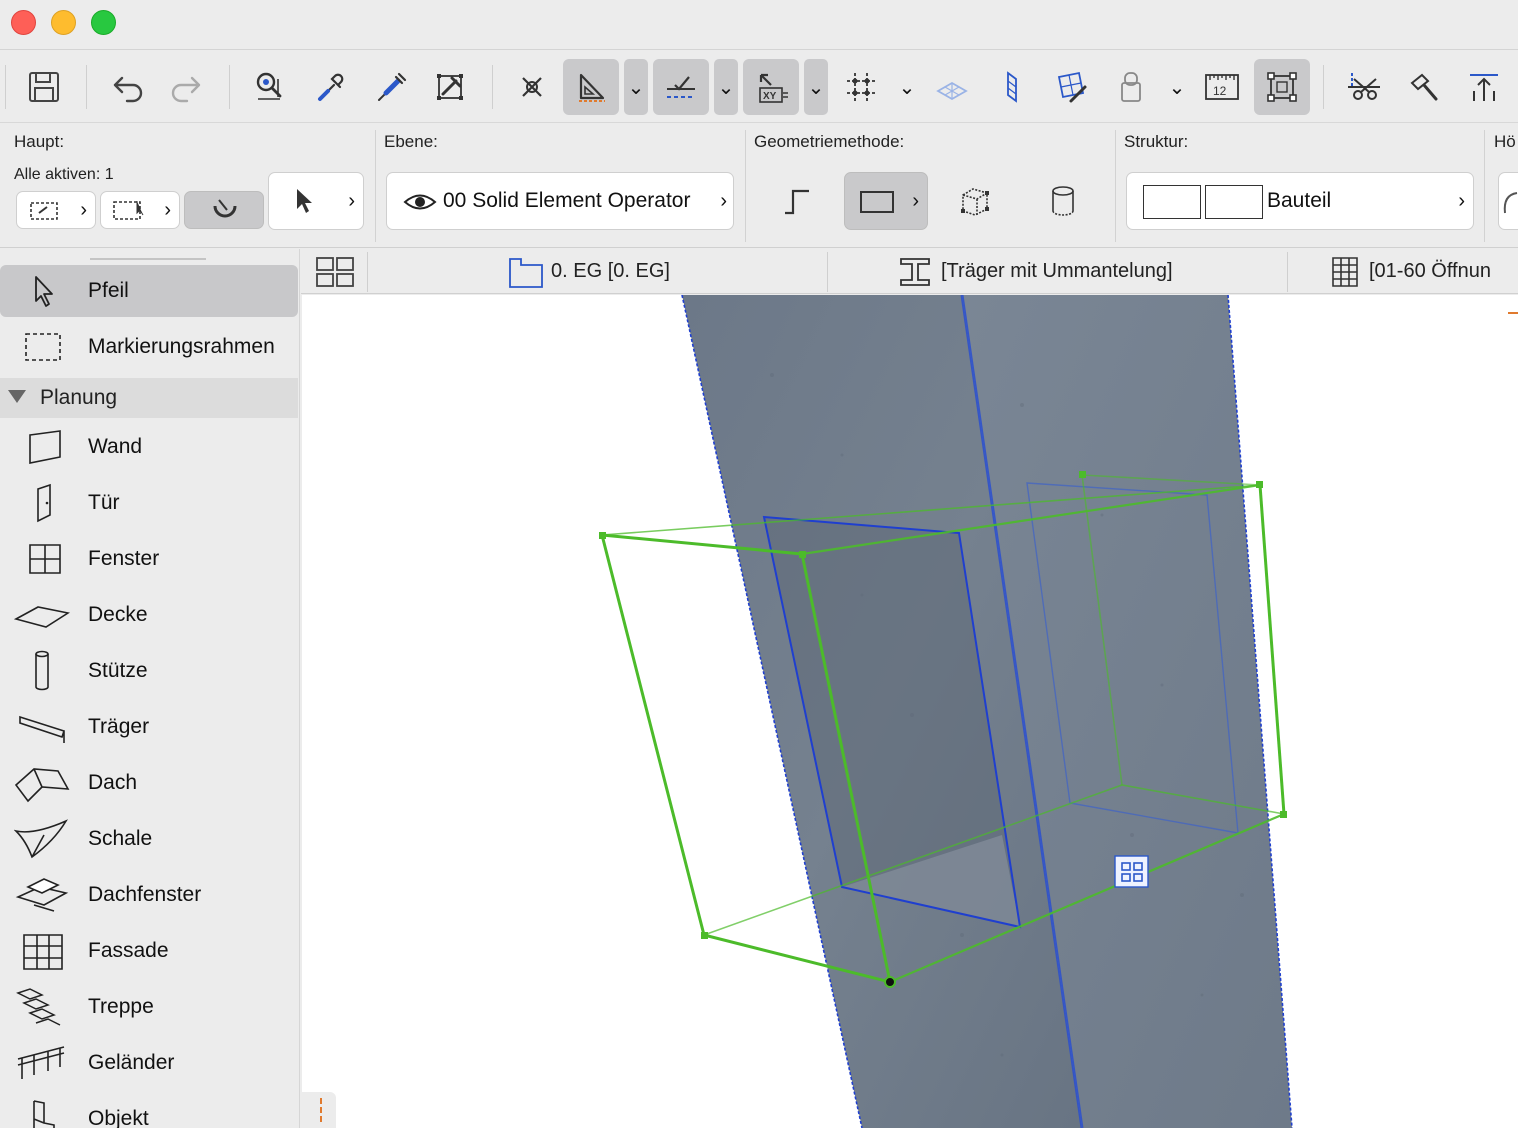  I want to click on shell-icon, so click(42, 839).